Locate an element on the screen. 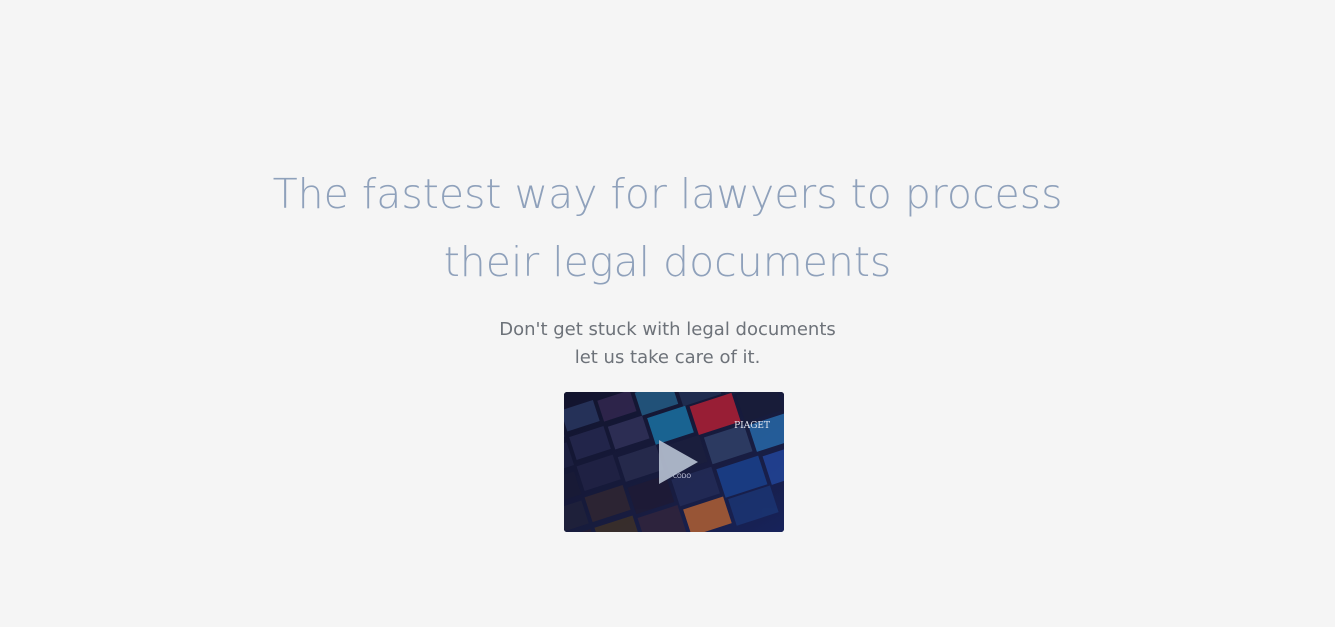  video-thumbnail: PIAGET CODO is located at coordinates (674, 462).